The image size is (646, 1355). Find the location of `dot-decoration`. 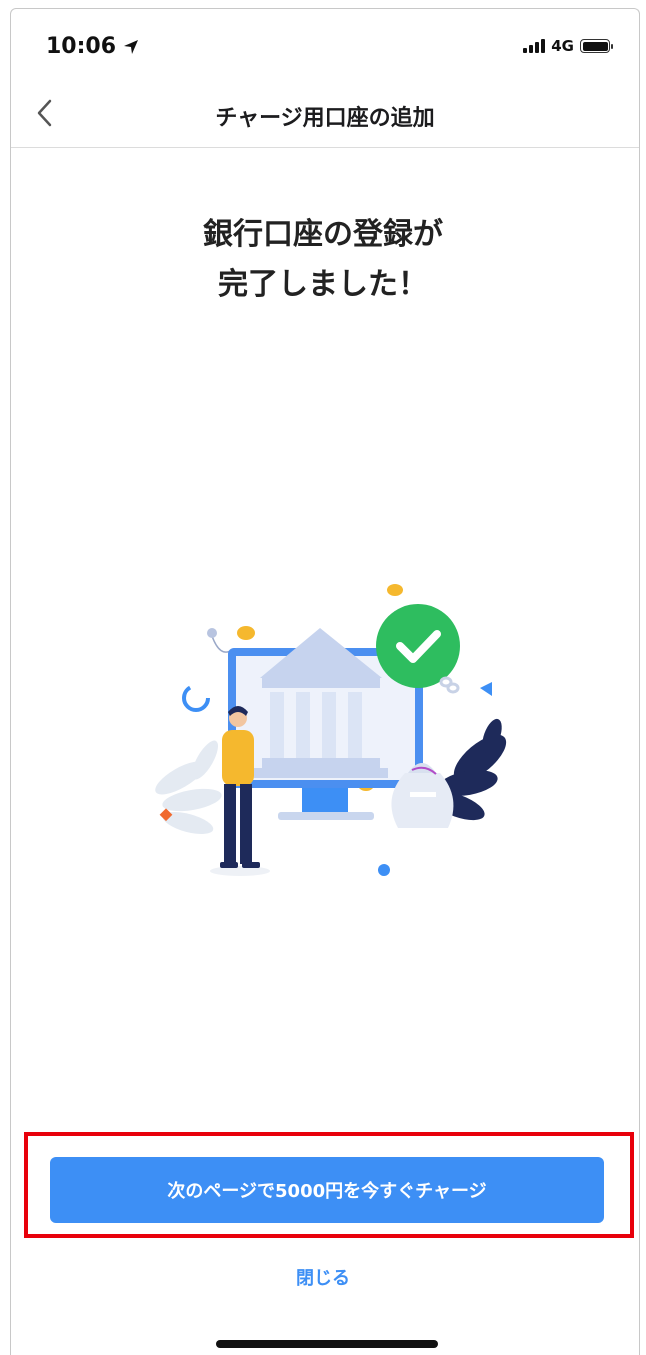

dot-decoration is located at coordinates (384, 870).